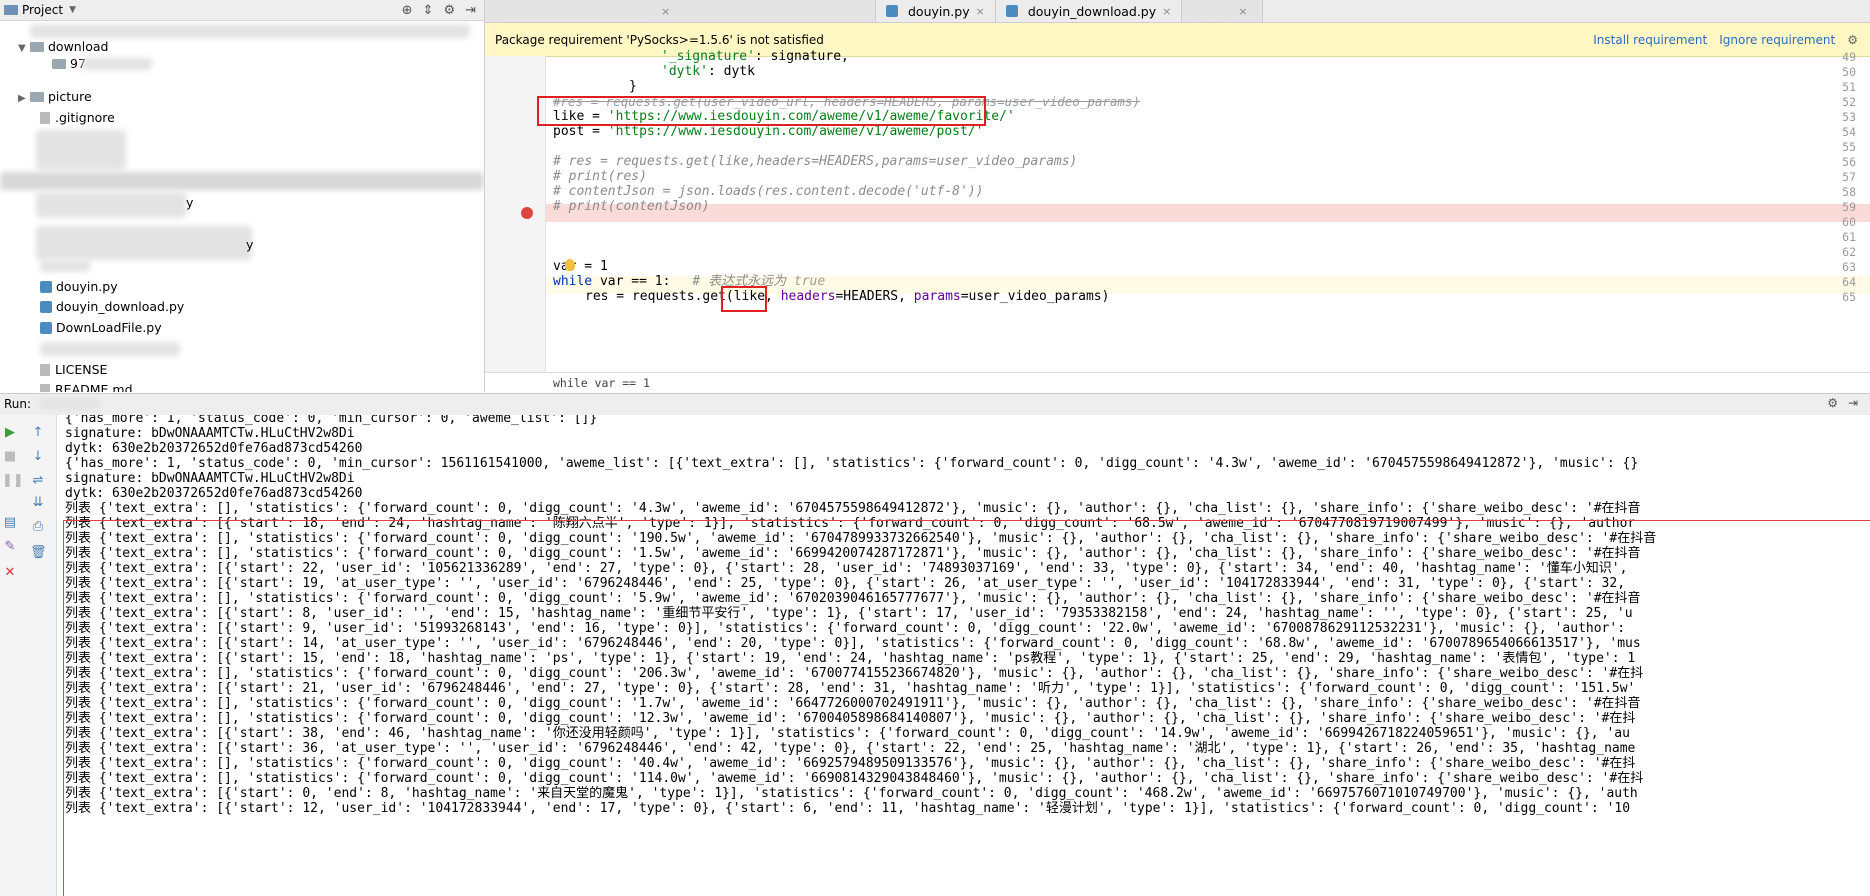 The width and height of the screenshot is (1870, 896). I want to click on file-icon, so click(45, 118).